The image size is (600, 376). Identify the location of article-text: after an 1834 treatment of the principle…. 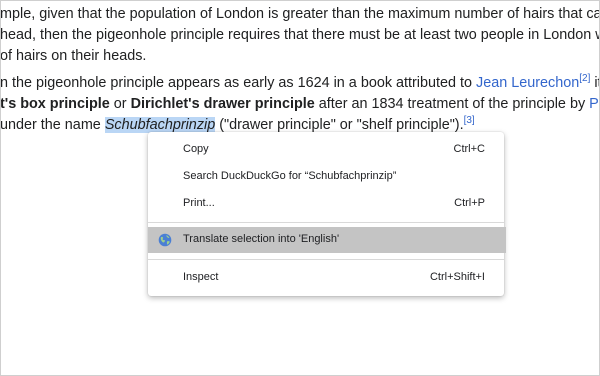
(452, 104).